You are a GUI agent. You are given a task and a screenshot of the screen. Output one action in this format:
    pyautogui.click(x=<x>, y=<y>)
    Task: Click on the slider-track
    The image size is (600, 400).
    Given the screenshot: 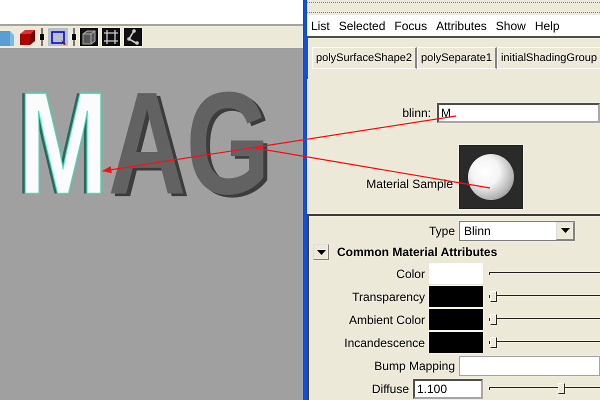 What is the action you would take?
    pyautogui.click(x=544, y=273)
    